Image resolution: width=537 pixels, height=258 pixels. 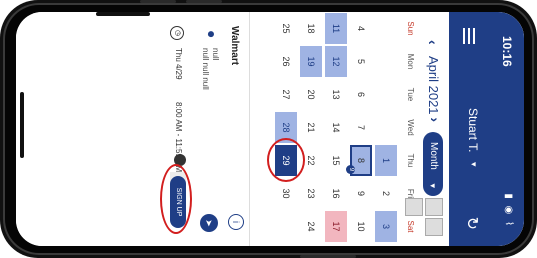 I want to click on weekday-row: Sun Mon Tue Wed Thu Fri Sat, so click(x=409, y=129).